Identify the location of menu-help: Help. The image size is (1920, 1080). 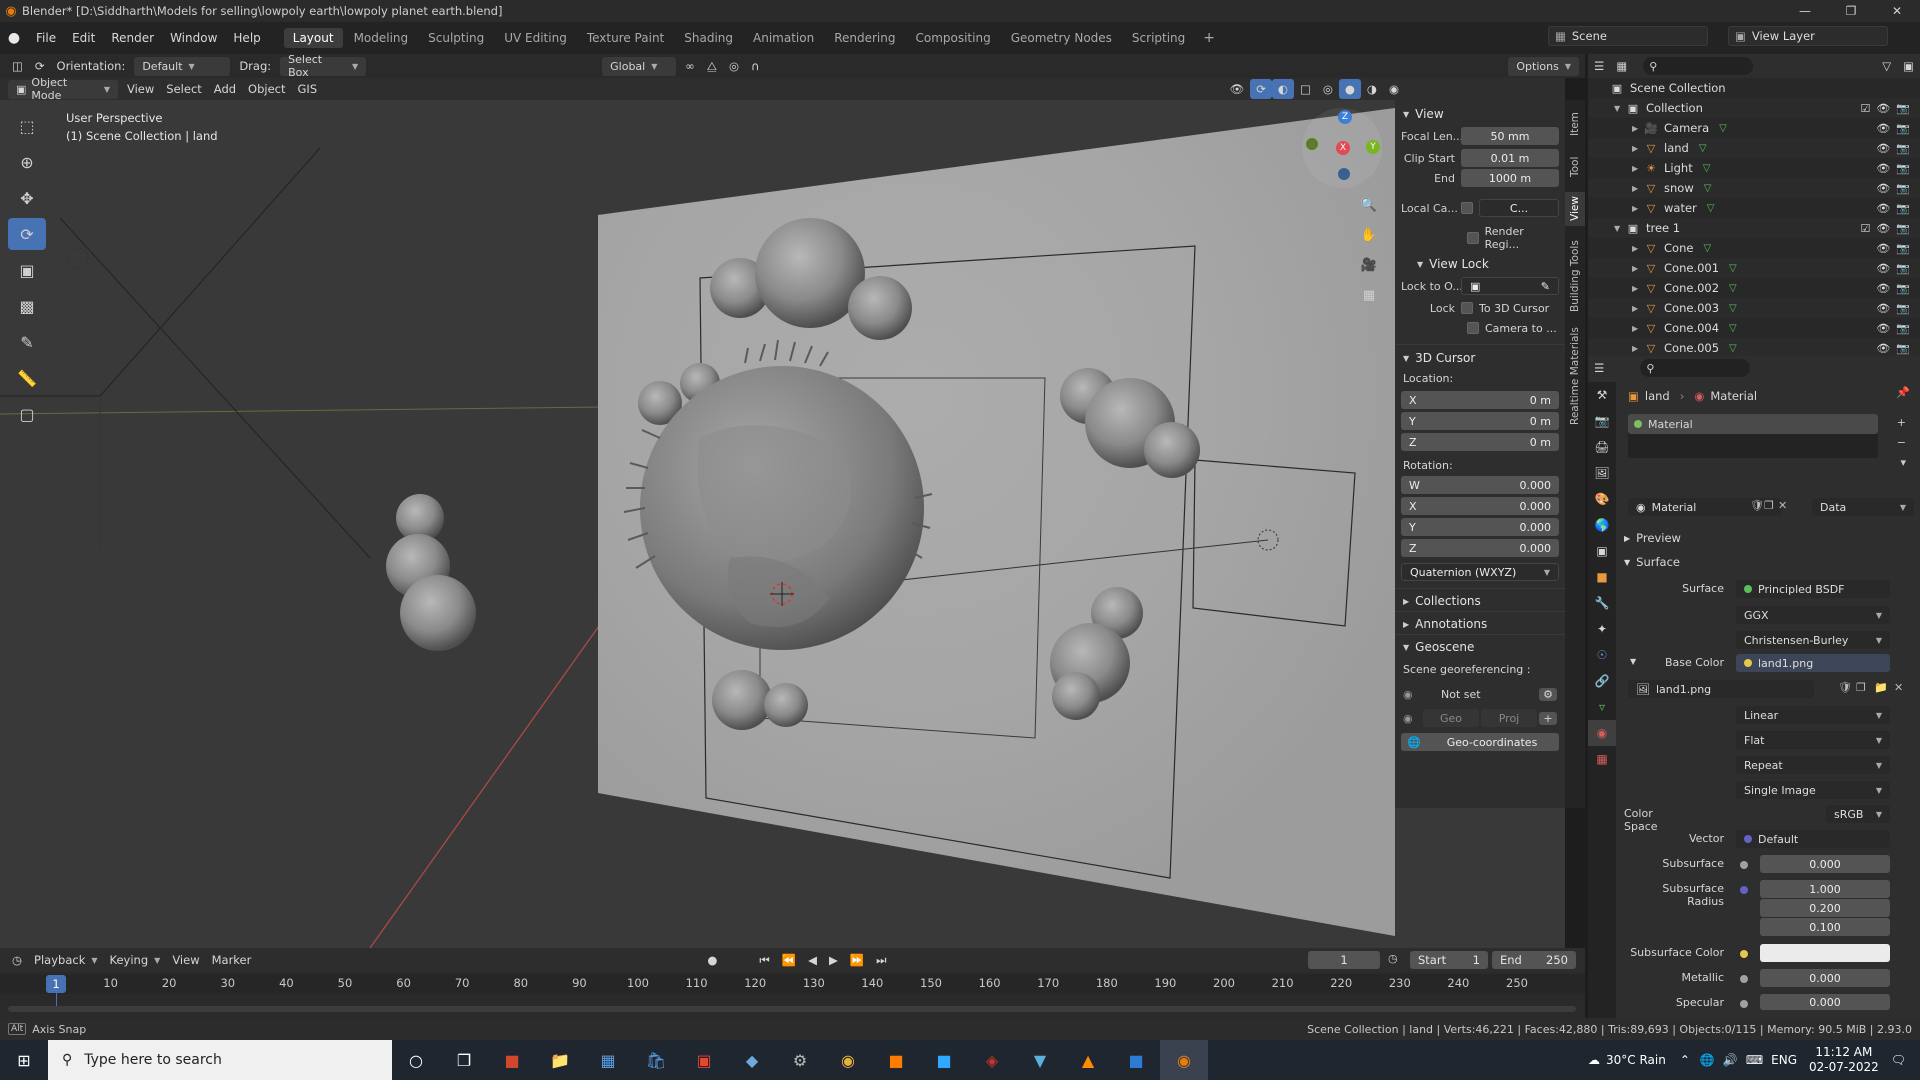
(246, 38).